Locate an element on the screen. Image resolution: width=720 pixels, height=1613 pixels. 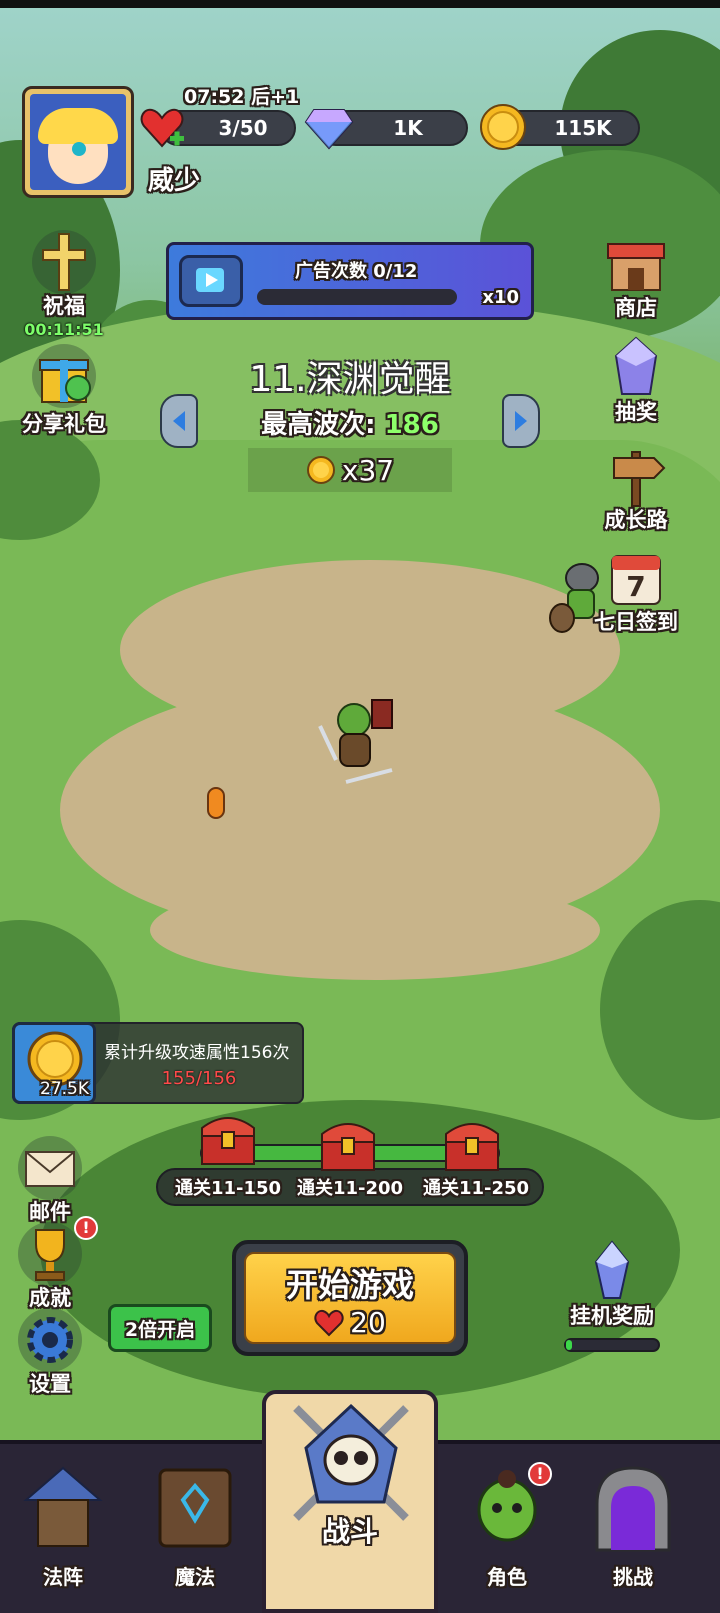
nav-magic: 魔法 is located at coordinates (195, 1530).